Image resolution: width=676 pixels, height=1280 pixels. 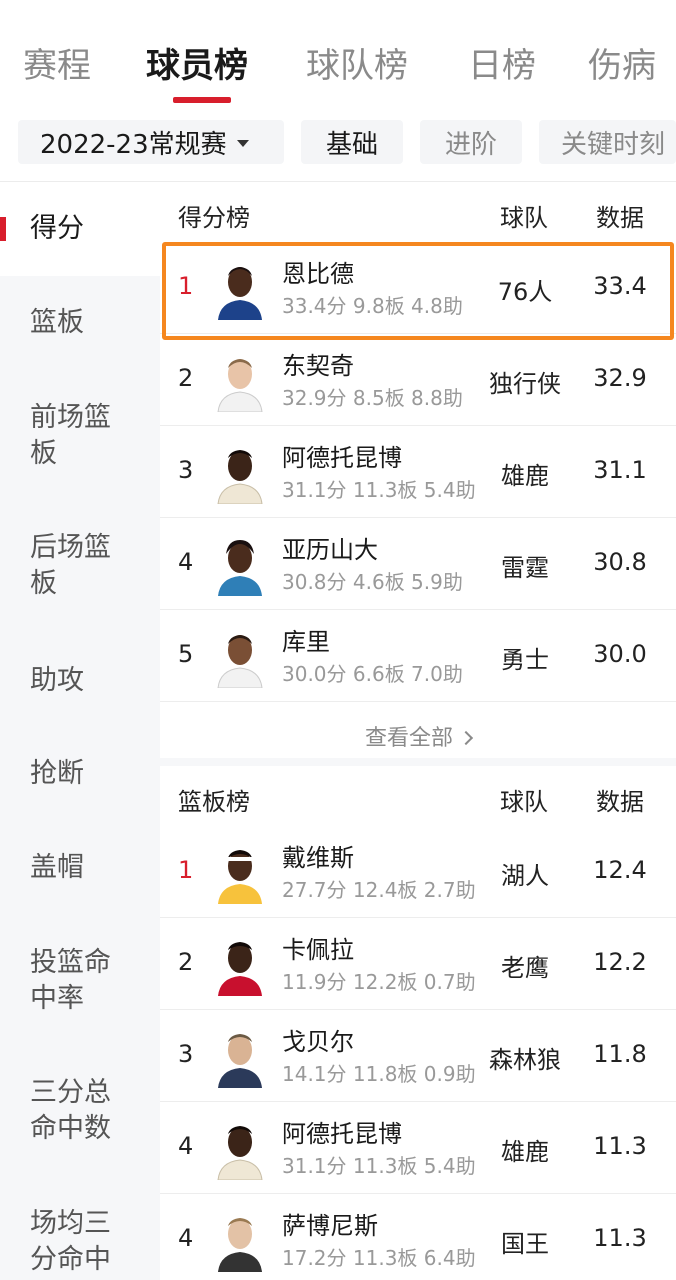 I want to click on chip-advanced: 进阶, so click(x=471, y=142).